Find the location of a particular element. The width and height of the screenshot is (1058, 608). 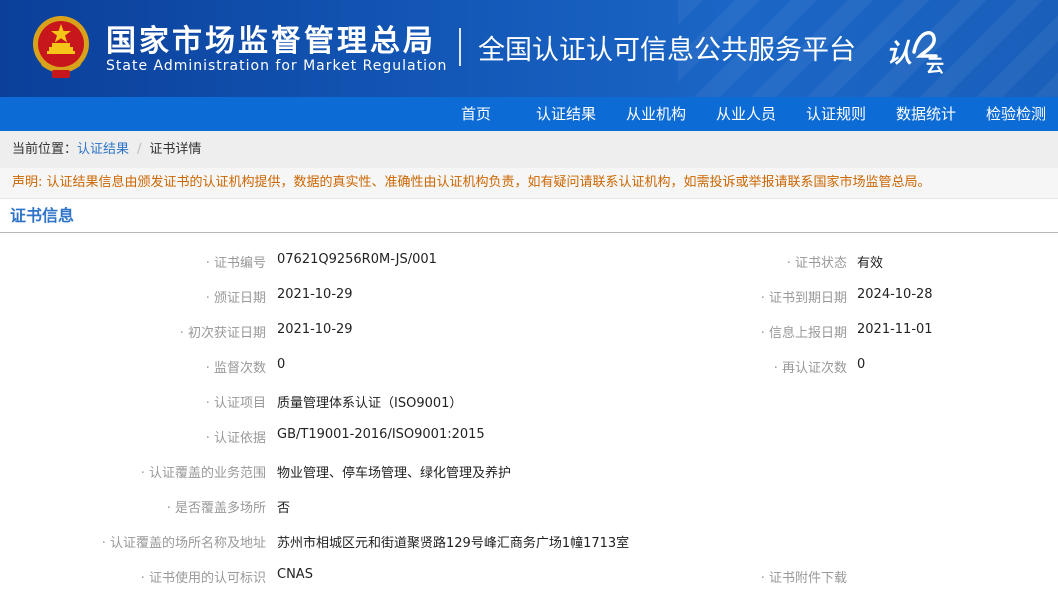

field-value-accreditation-mark: CNAS is located at coordinates (295, 574).